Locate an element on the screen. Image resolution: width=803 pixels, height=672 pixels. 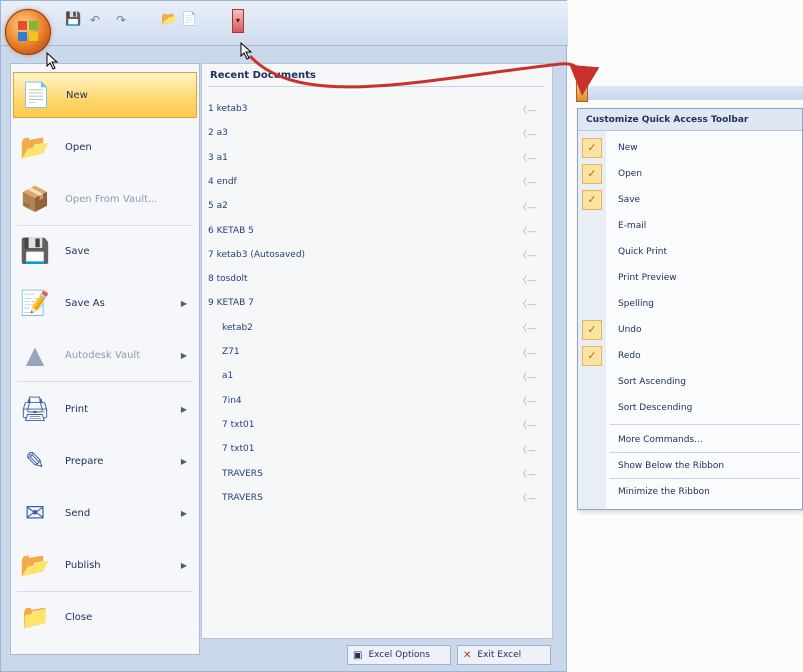
recent-document-item: a1 〈— is located at coordinates (378, 376).